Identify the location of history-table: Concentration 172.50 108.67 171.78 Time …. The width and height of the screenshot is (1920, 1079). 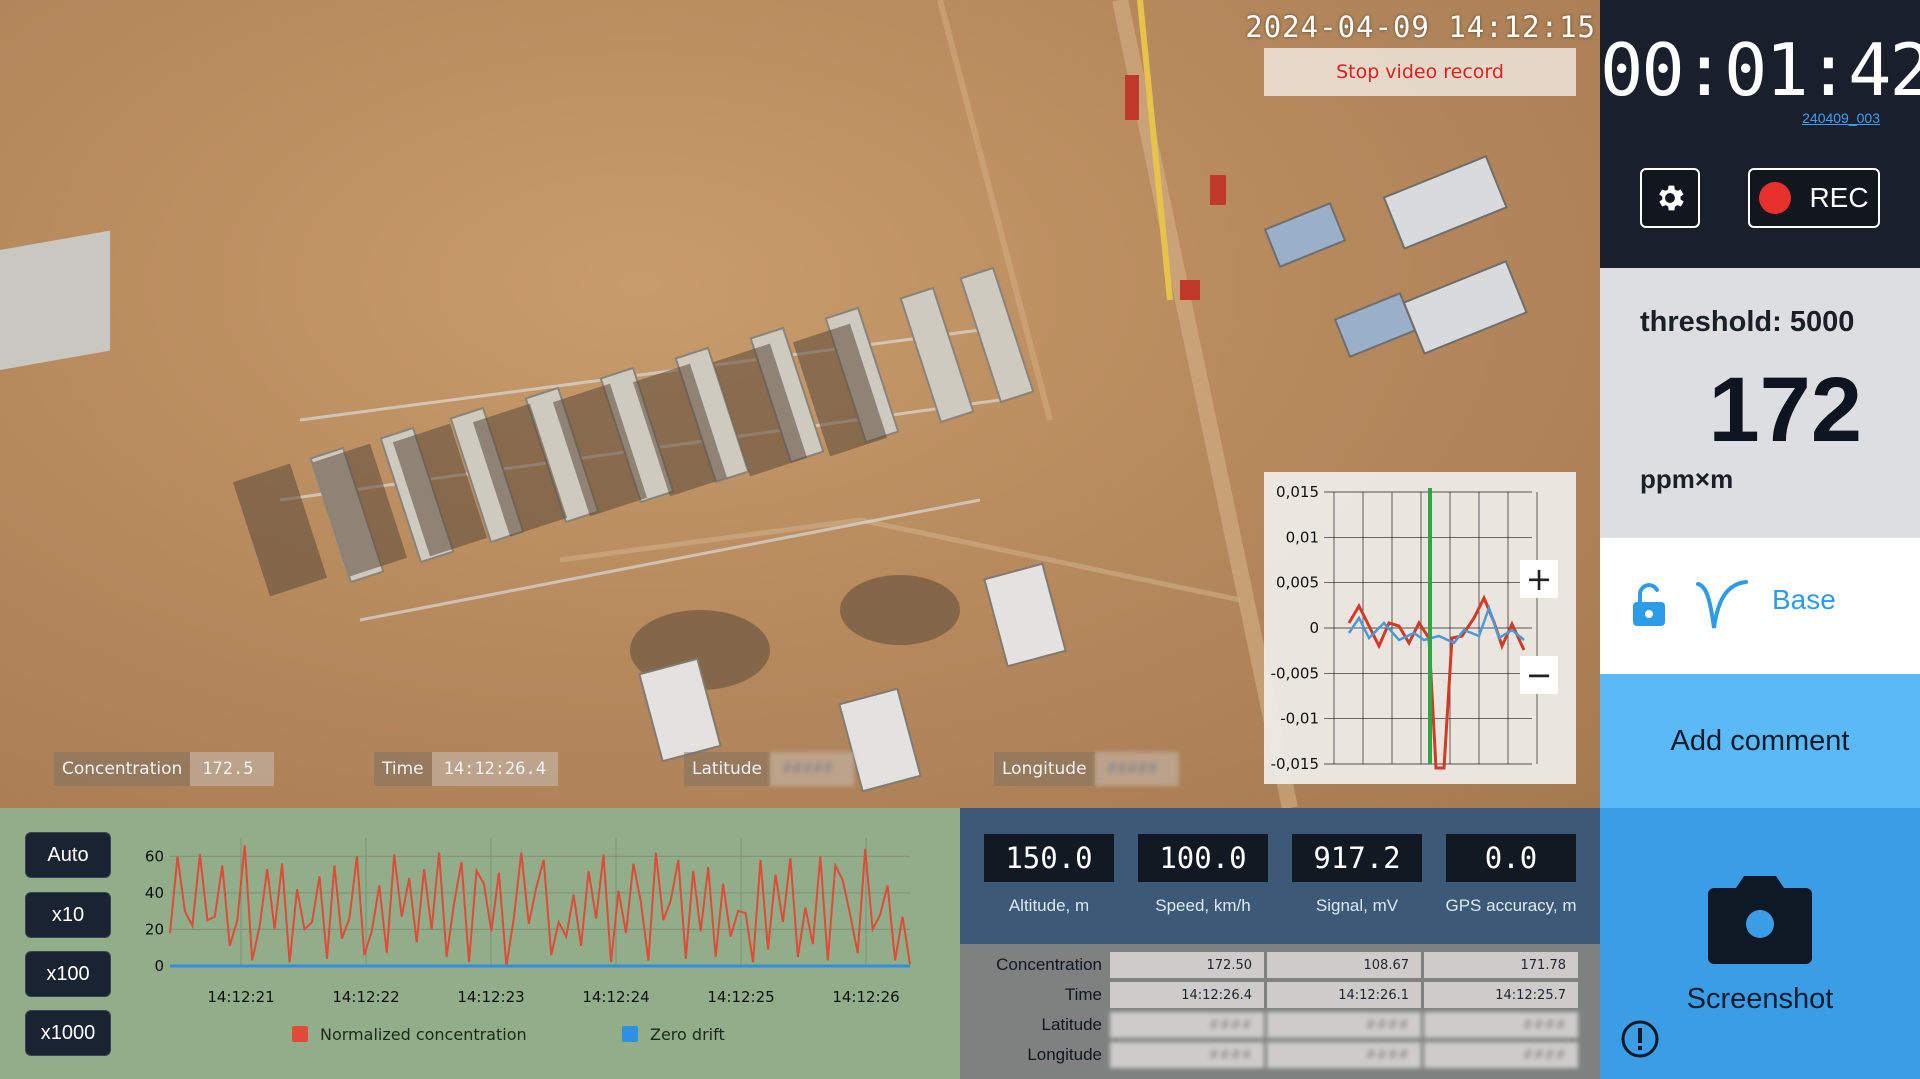
(1280, 1011).